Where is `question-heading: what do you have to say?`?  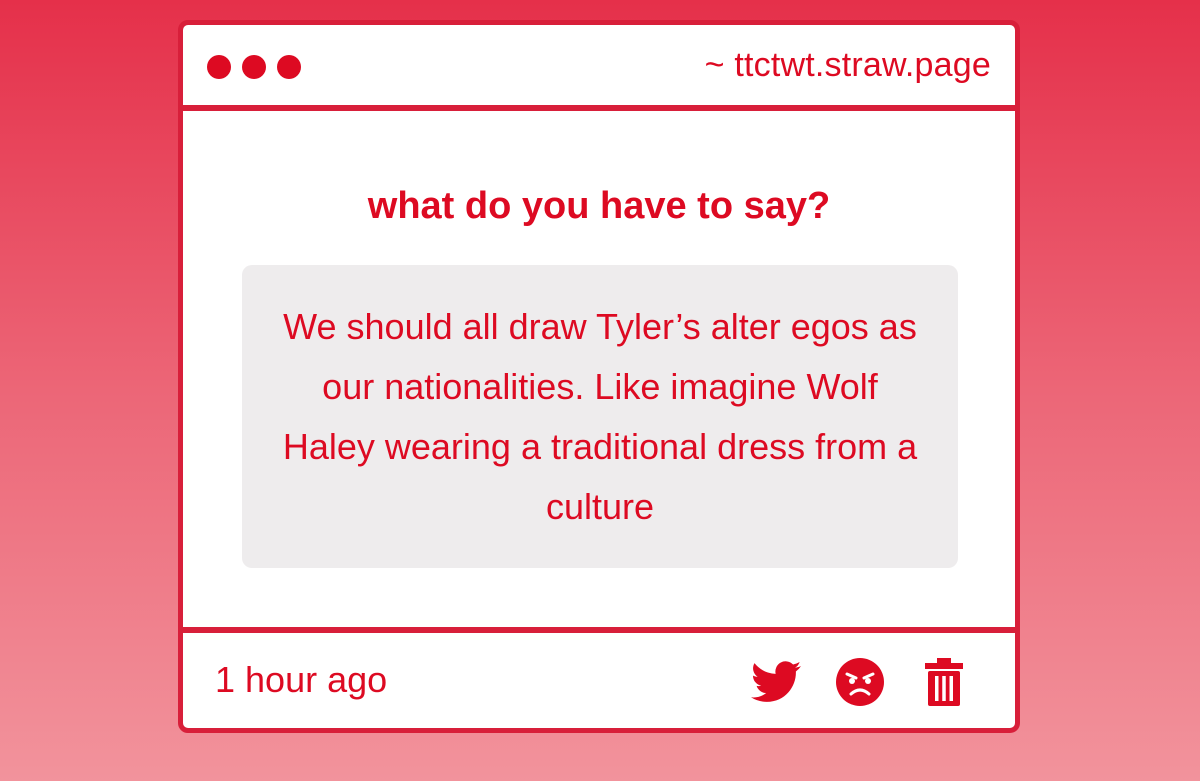 question-heading: what do you have to say? is located at coordinates (599, 206).